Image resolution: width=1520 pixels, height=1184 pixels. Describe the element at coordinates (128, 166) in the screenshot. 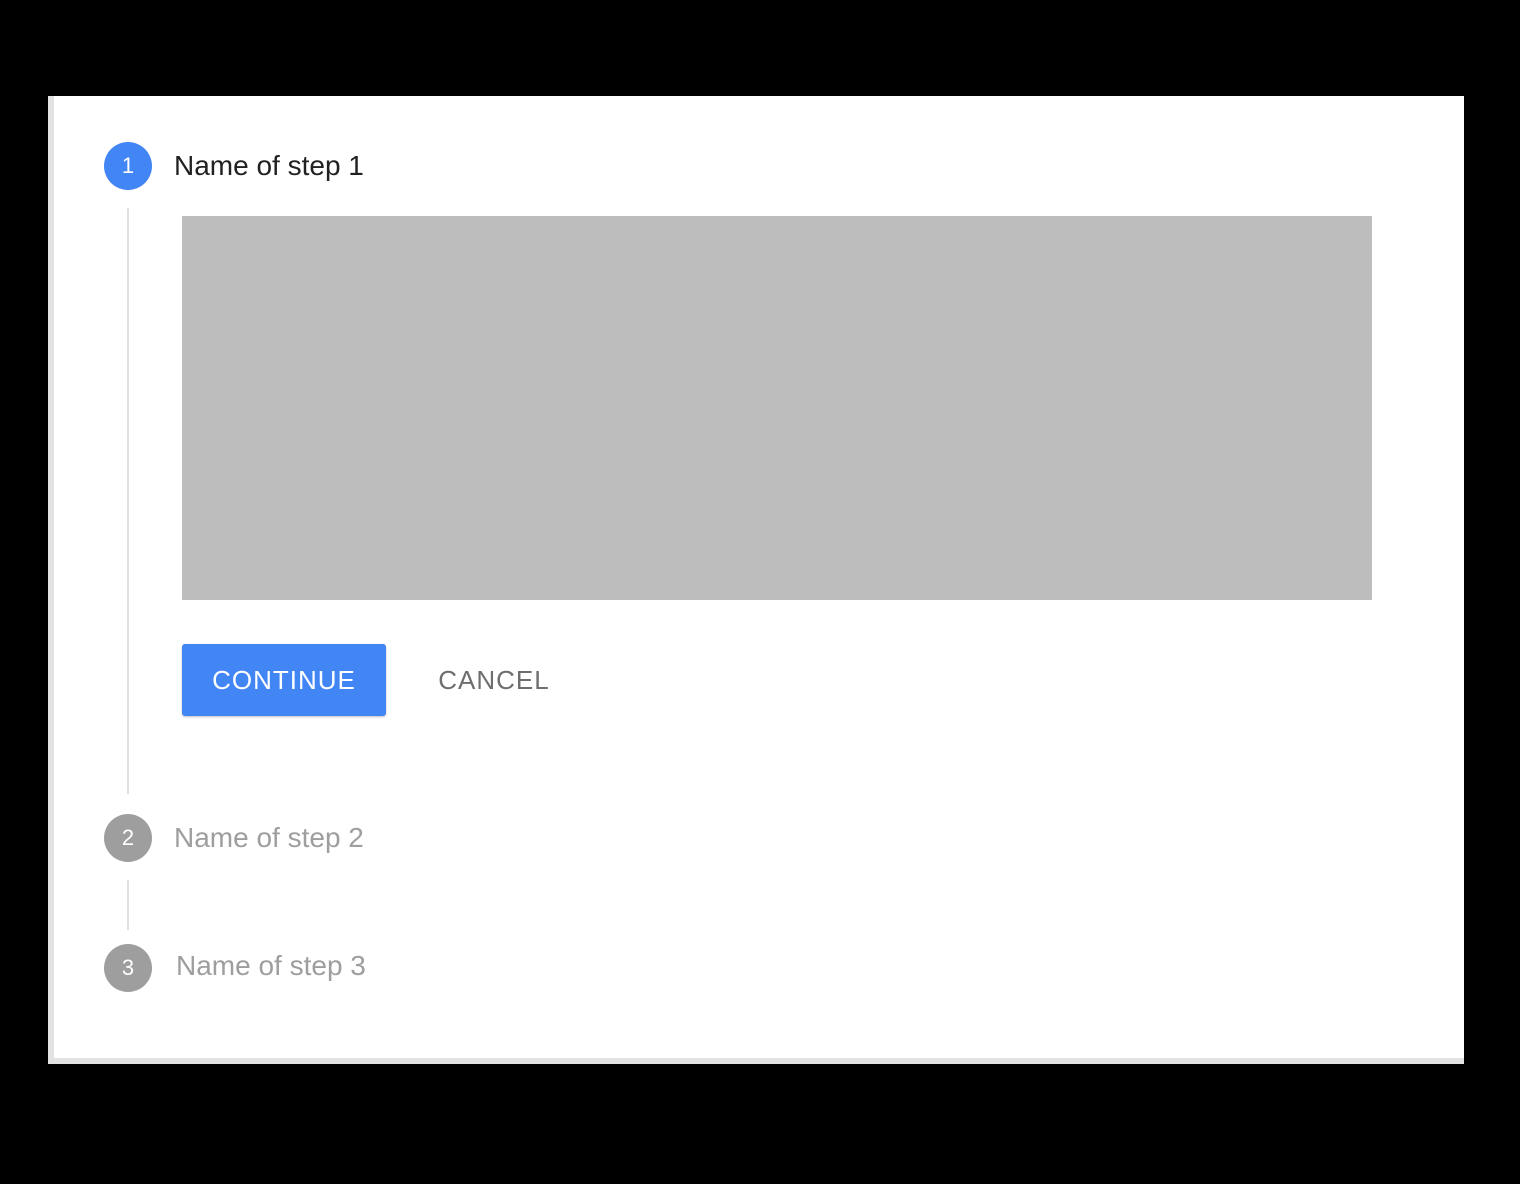

I see `step-1-number-circle: 1` at that location.